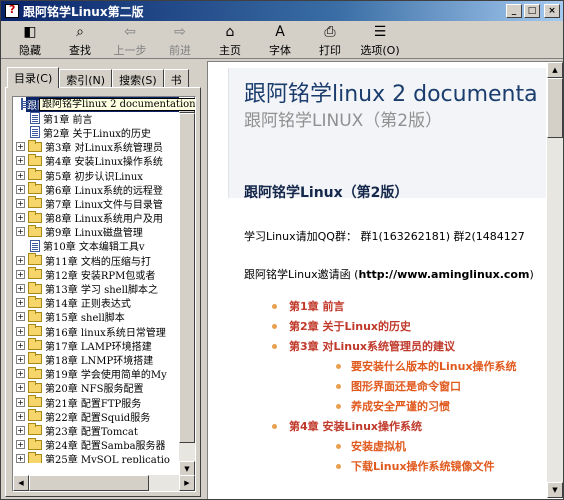 The height and width of the screenshot is (500, 564). Describe the element at coordinates (282, 11) in the screenshot. I see `title-bar: 跟阿铭学Linux第二版 _ □ ×` at that location.